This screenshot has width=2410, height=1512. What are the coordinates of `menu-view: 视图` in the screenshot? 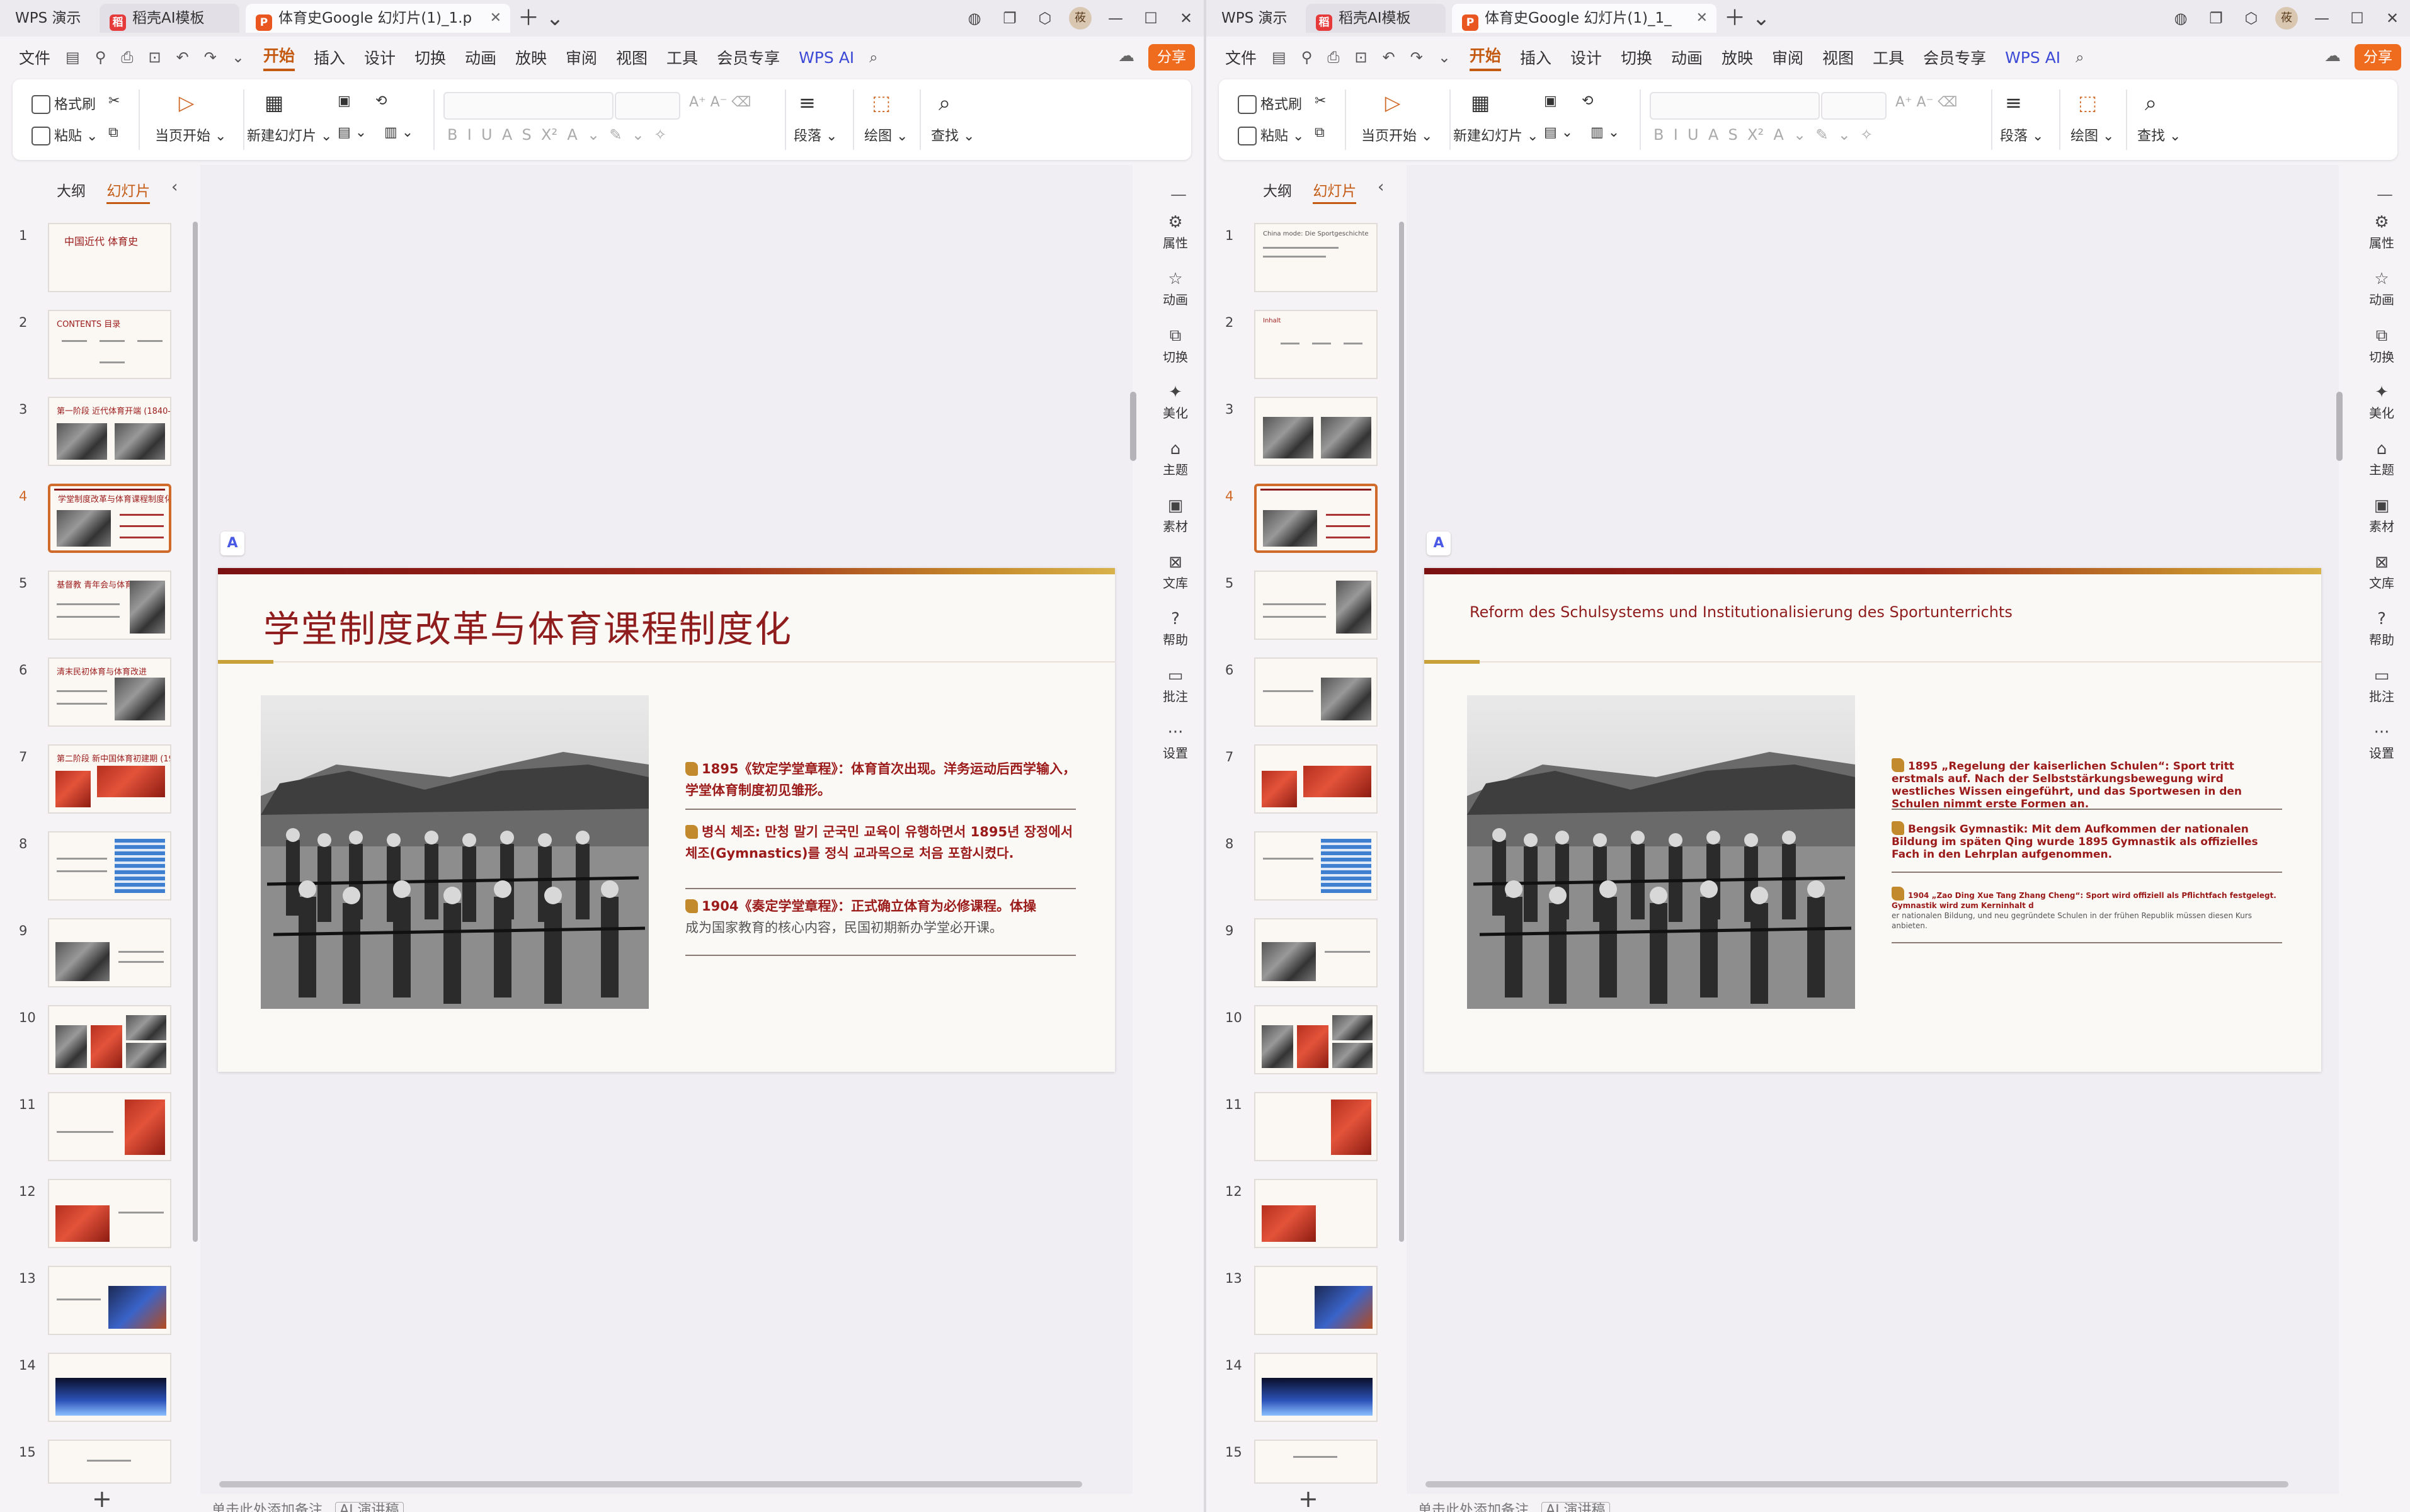 It's located at (1838, 57).